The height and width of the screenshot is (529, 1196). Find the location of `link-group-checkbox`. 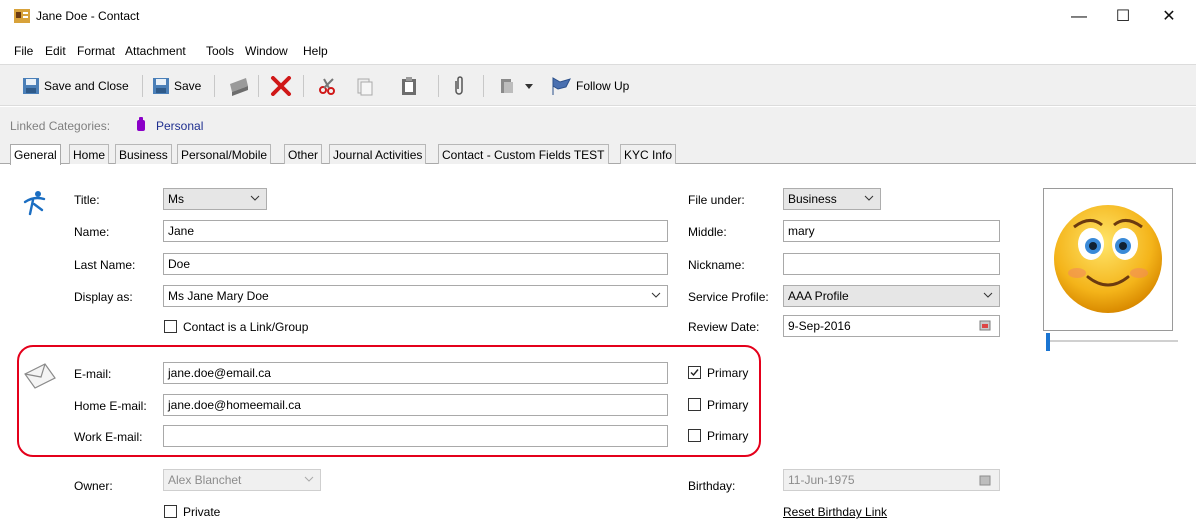

link-group-checkbox is located at coordinates (170, 326).